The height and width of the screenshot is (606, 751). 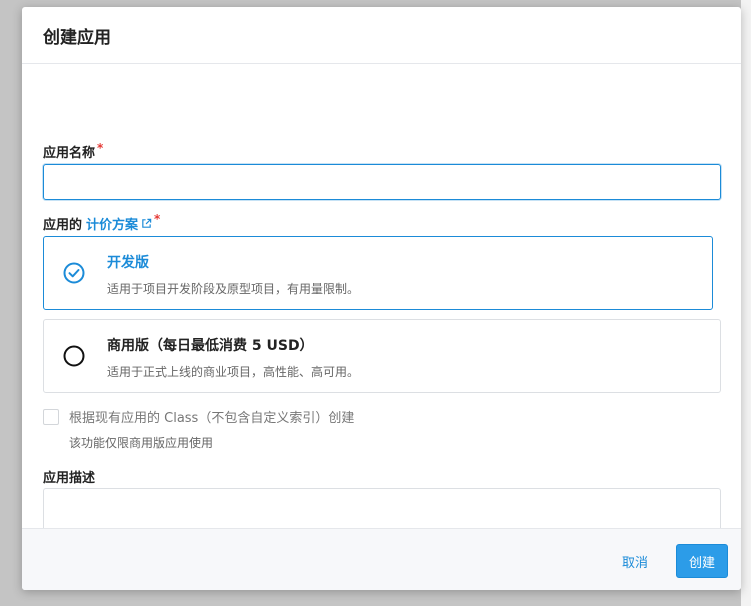 What do you see at coordinates (112, 223) in the screenshot?
I see `pricing-plan-link: 计价方案` at bounding box center [112, 223].